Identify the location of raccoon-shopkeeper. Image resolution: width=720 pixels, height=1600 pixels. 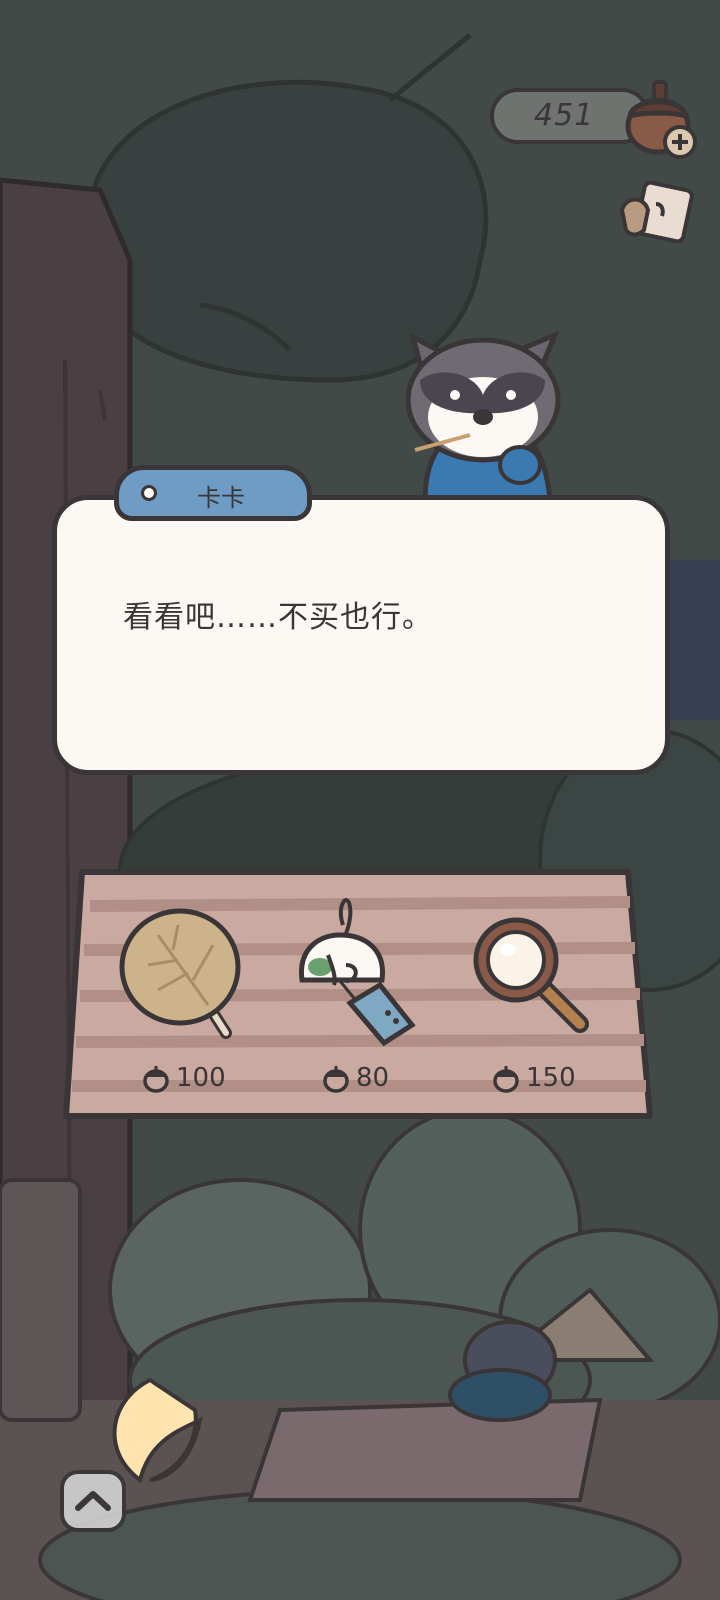
(480, 412).